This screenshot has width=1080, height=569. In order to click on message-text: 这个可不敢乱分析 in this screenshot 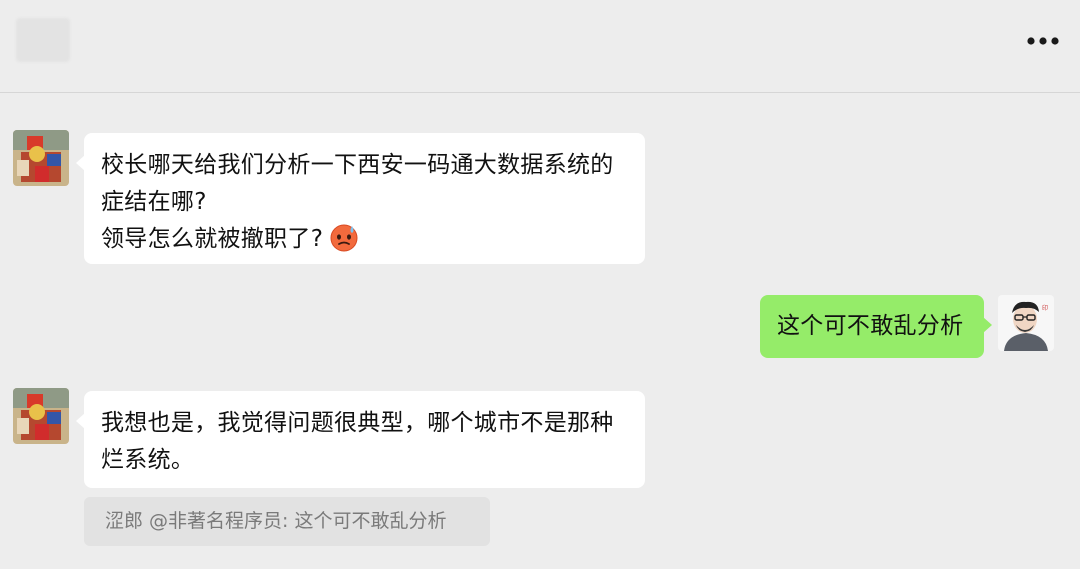, I will do `click(870, 326)`.